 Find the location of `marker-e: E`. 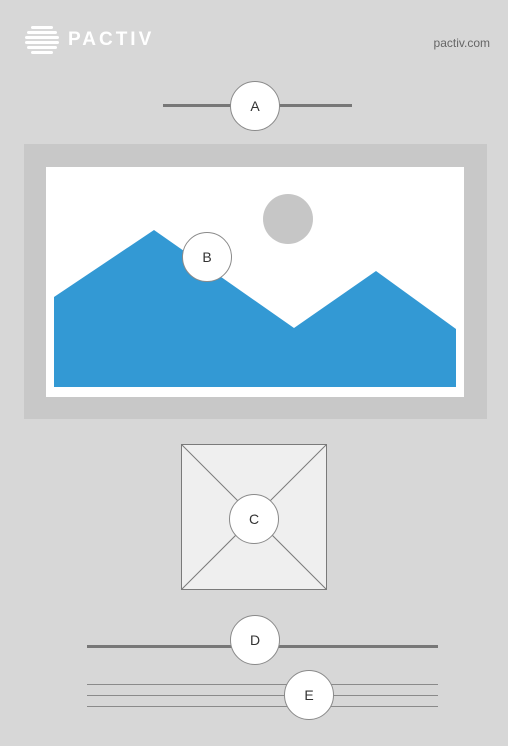

marker-e: E is located at coordinates (309, 695).